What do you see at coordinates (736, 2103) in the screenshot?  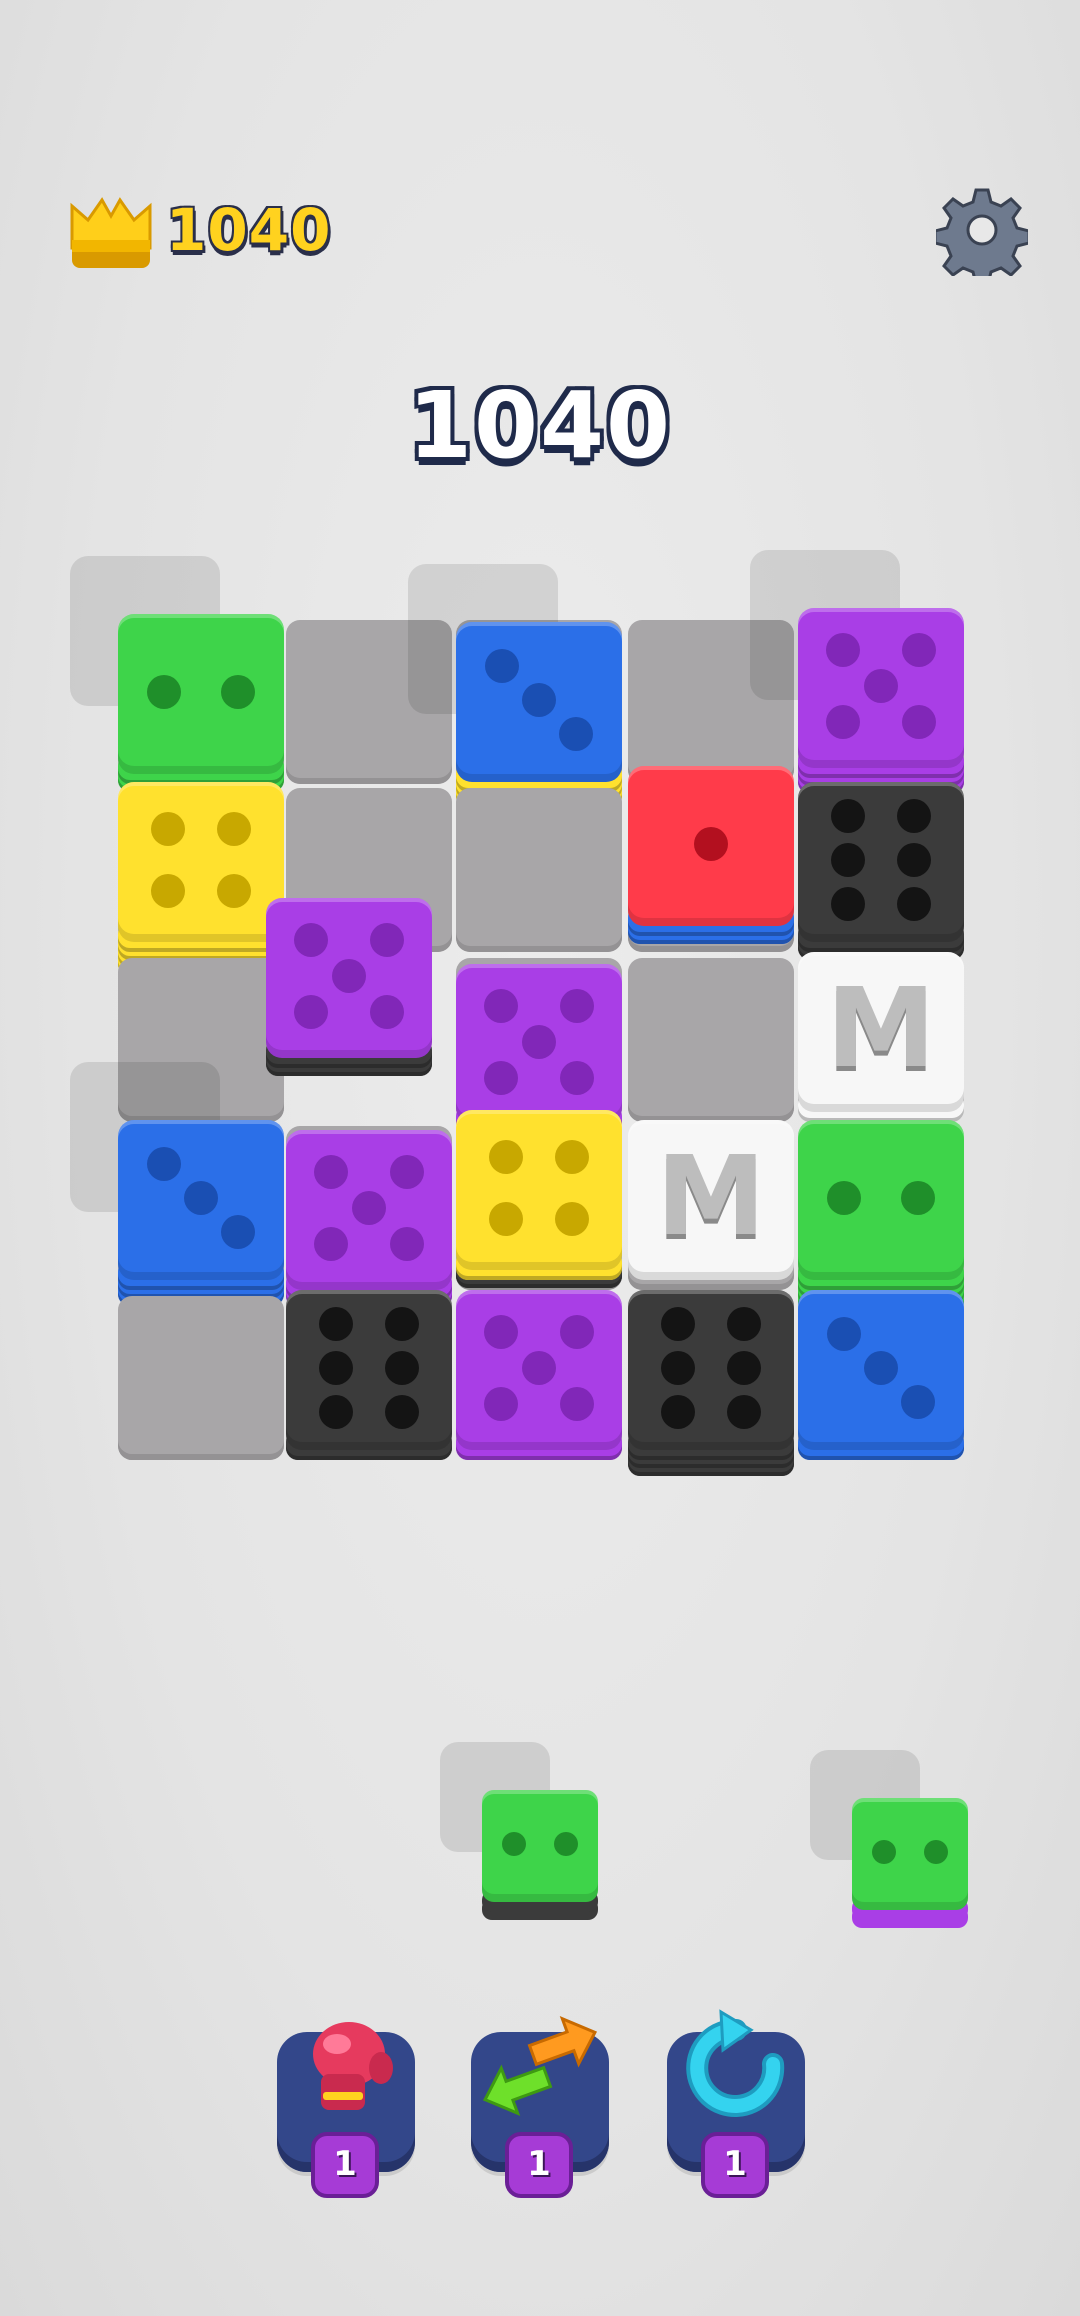 I see `refresh-booster: 1` at bounding box center [736, 2103].